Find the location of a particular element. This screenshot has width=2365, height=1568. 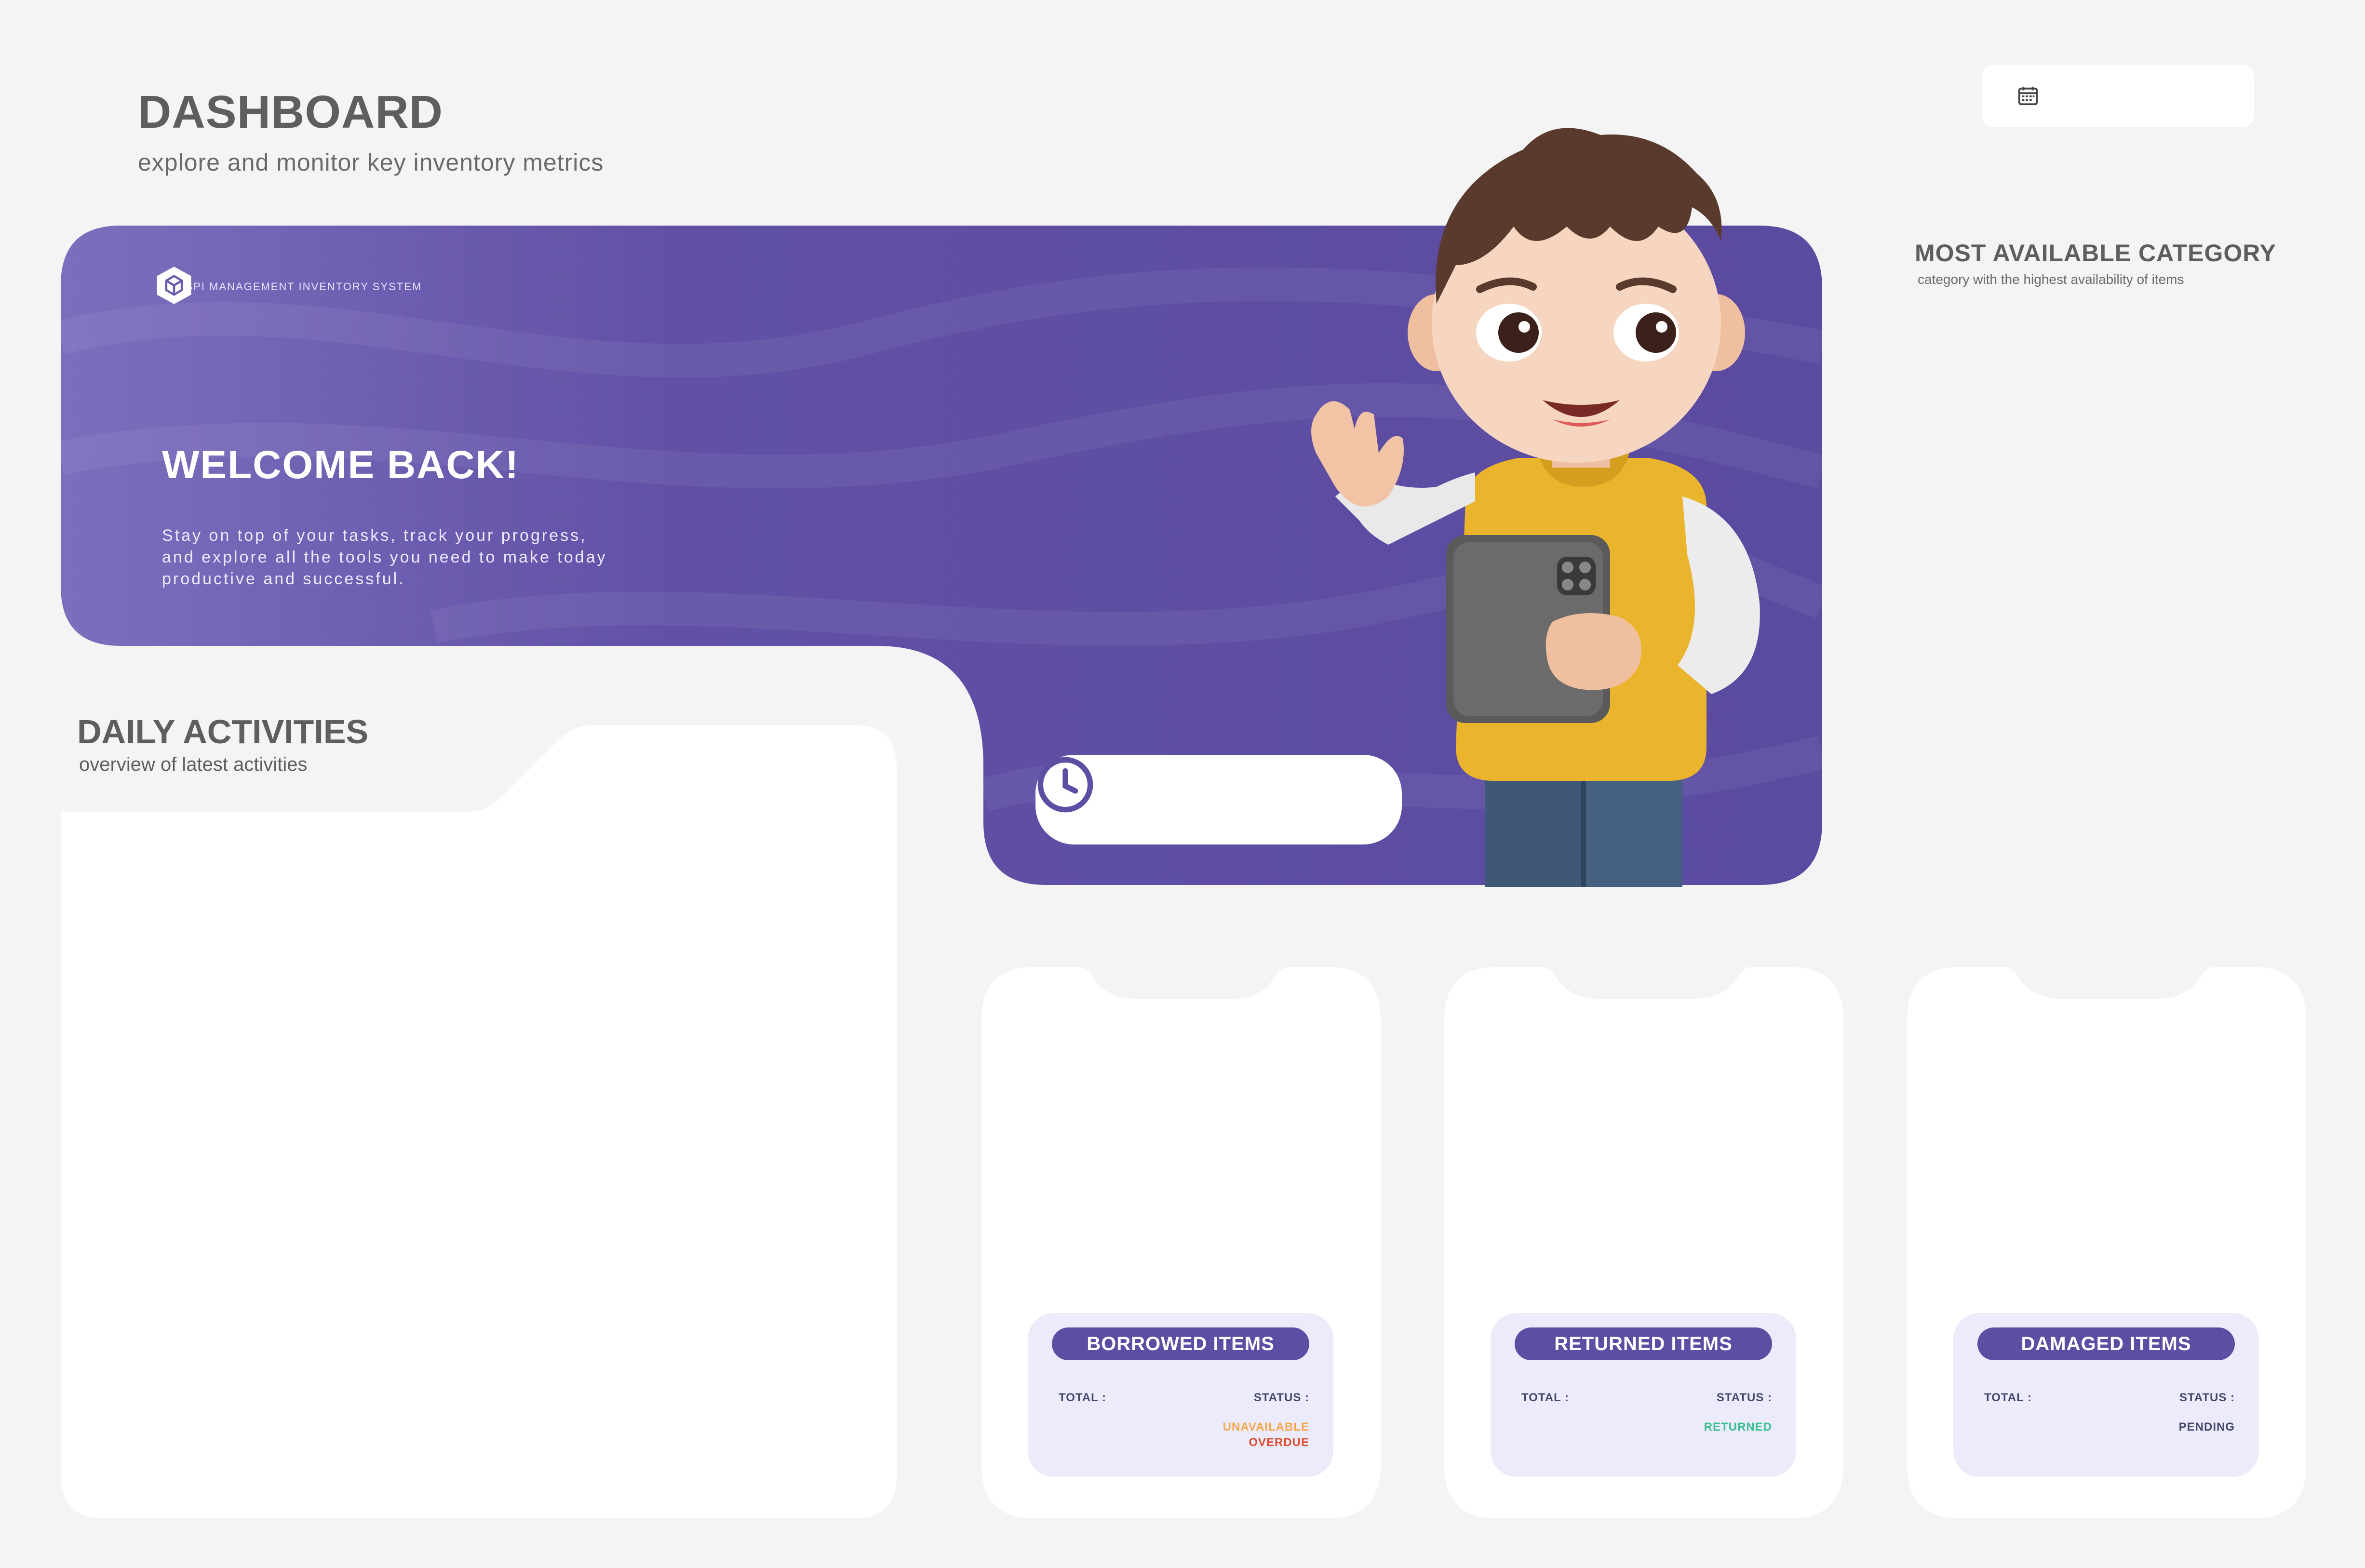

cube-logo-icon is located at coordinates (174, 285).